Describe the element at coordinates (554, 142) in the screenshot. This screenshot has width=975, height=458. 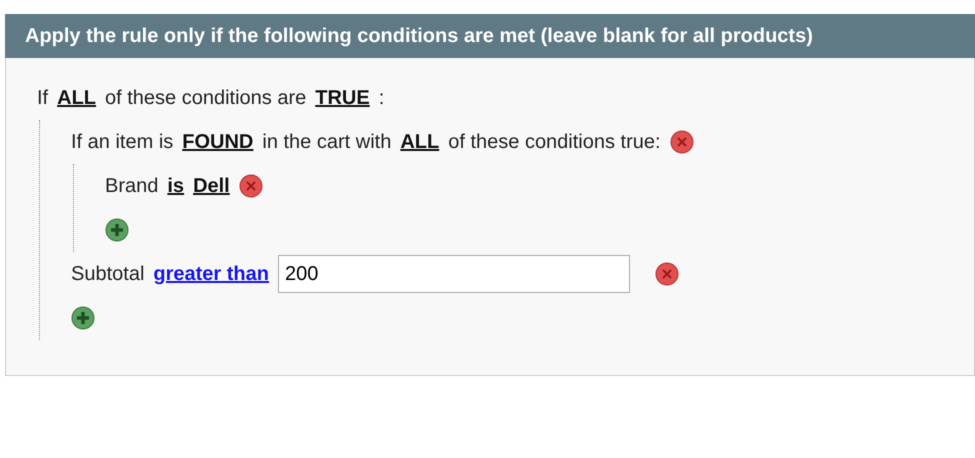
I see `condition-text: of these conditions true:` at that location.